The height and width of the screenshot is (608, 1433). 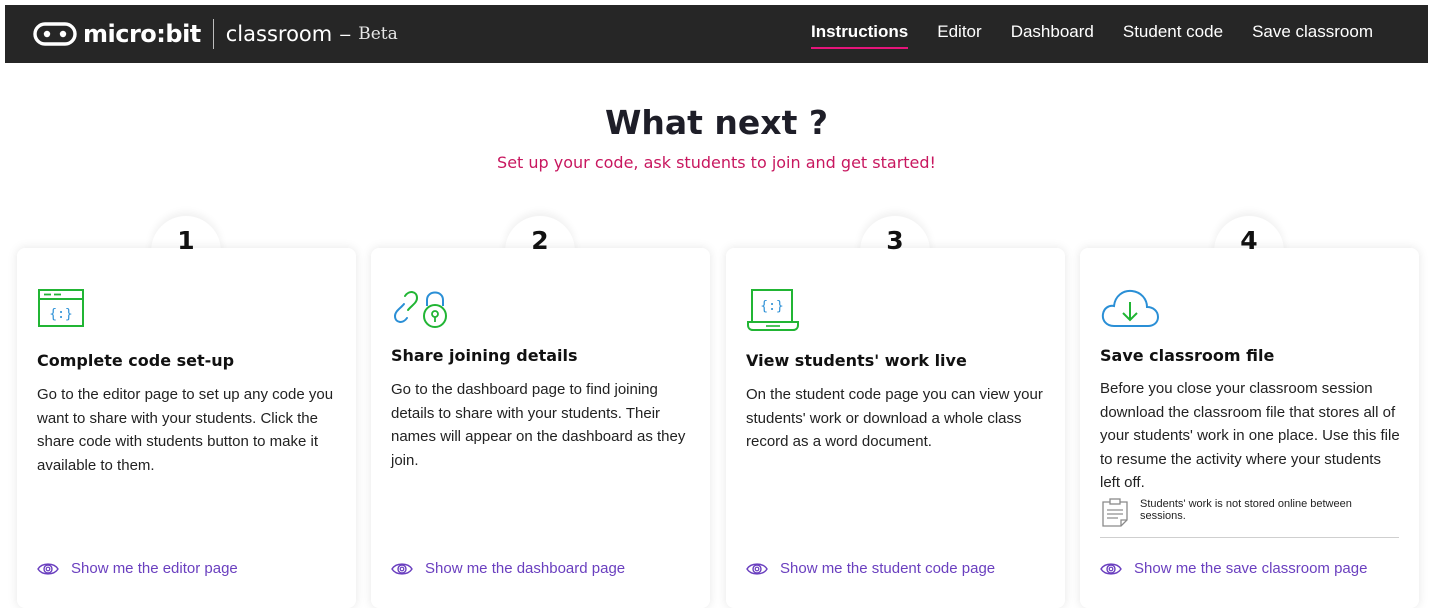 I want to click on logo-separator, so click(x=213, y=34).